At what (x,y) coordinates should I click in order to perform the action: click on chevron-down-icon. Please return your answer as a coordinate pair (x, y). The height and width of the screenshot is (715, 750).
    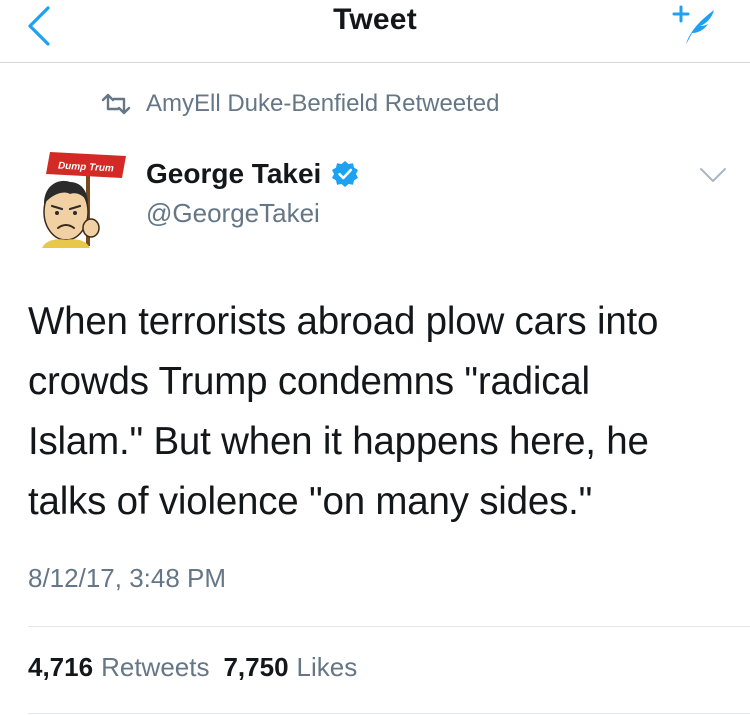
    Looking at the image, I should click on (713, 175).